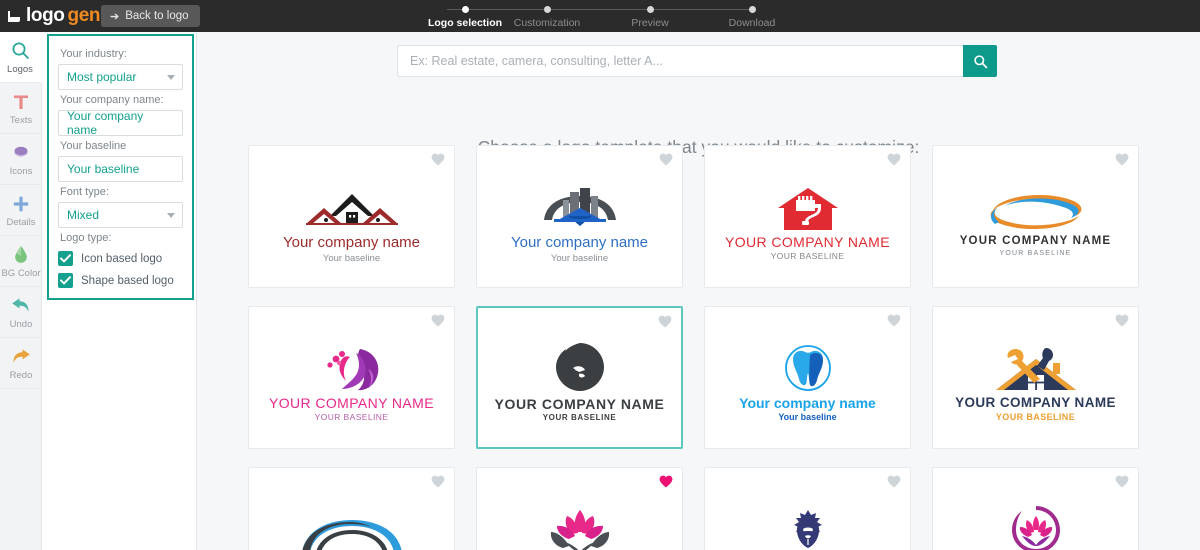 The image size is (1200, 550). What do you see at coordinates (580, 368) in the screenshot?
I see `lion-circle-icon` at bounding box center [580, 368].